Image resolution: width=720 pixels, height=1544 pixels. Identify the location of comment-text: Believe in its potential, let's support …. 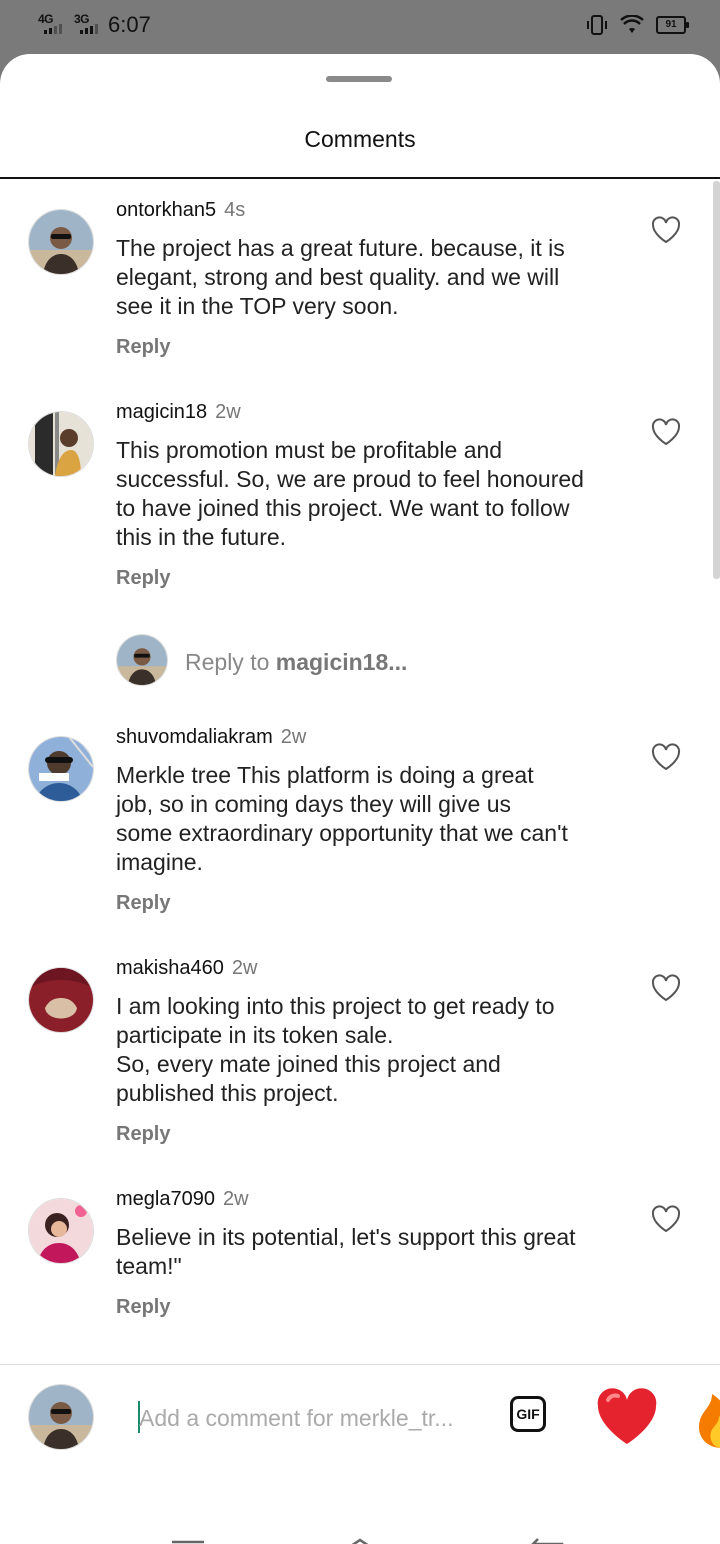
(346, 1251).